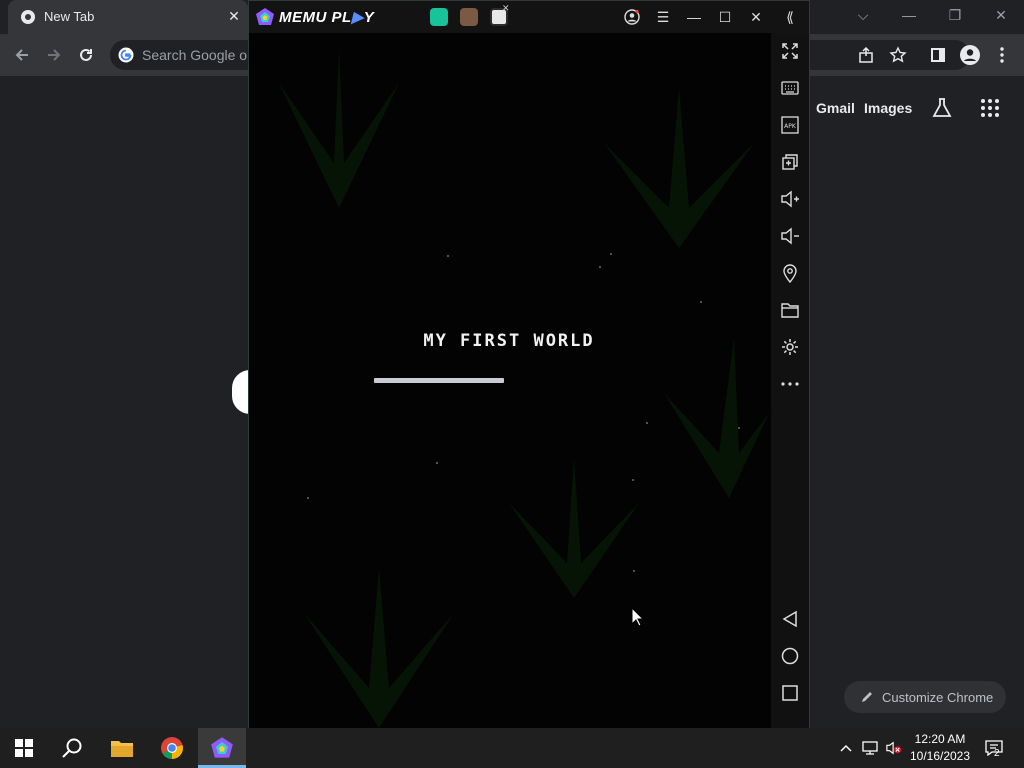  Describe the element at coordinates (888, 108) in the screenshot. I see `images-link: Images` at that location.